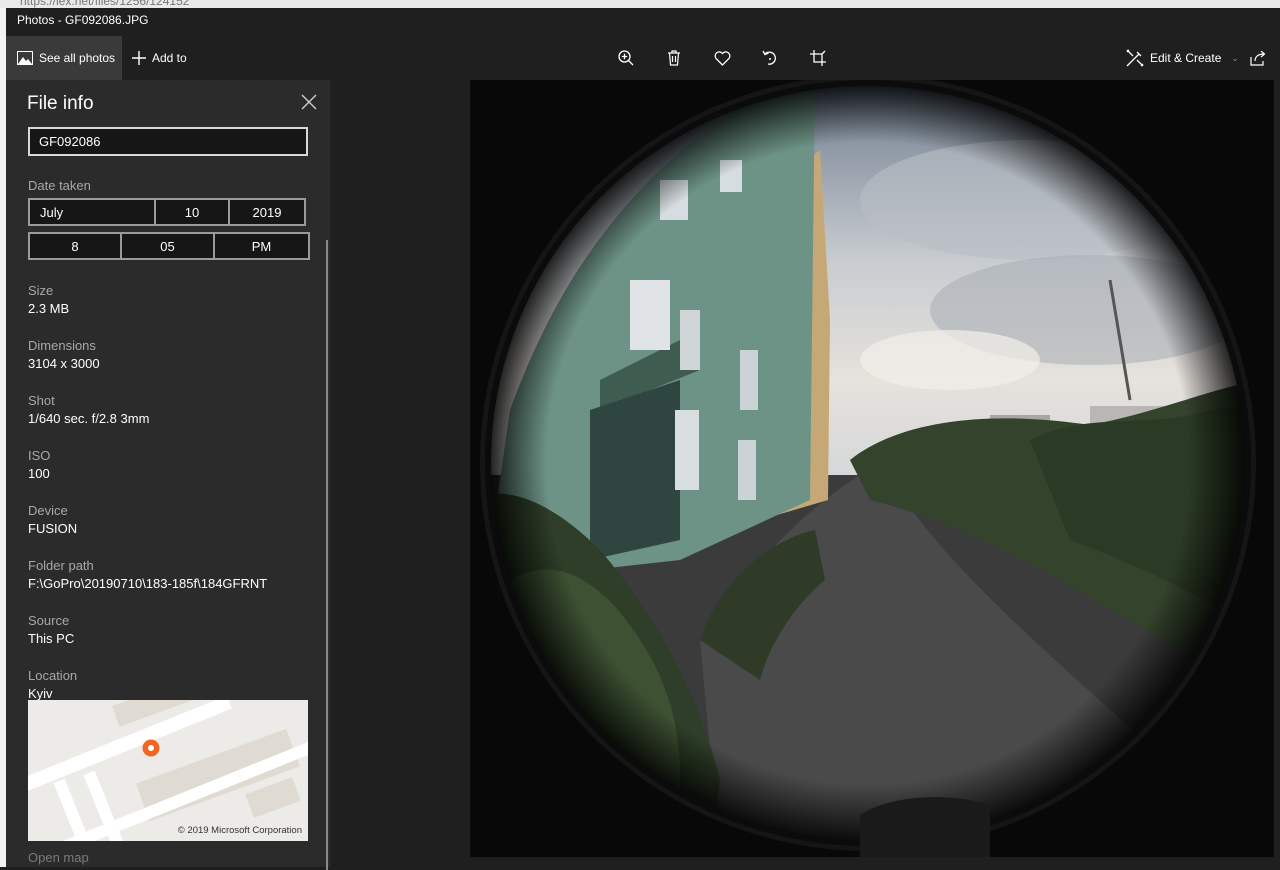 The image size is (1280, 870). Describe the element at coordinates (89, 418) in the screenshot. I see `shot-value: 1/640 sec. f/2.8 3mm` at that location.